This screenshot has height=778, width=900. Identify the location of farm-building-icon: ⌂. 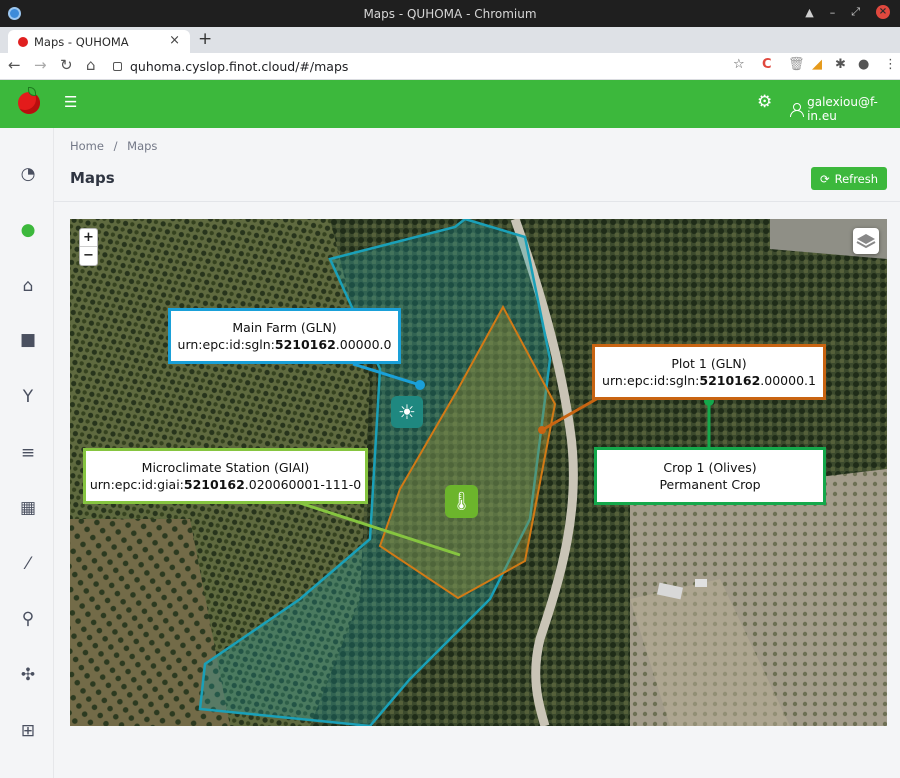
(28, 286).